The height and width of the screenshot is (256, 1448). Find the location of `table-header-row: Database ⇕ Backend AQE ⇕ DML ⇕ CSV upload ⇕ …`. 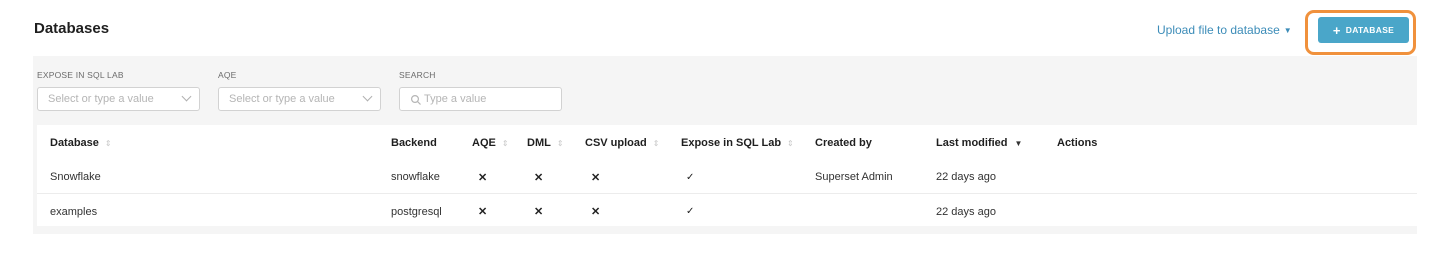

table-header-row: Database ⇕ Backend AQE ⇕ DML ⇕ CSV upload ⇕ … is located at coordinates (727, 143).